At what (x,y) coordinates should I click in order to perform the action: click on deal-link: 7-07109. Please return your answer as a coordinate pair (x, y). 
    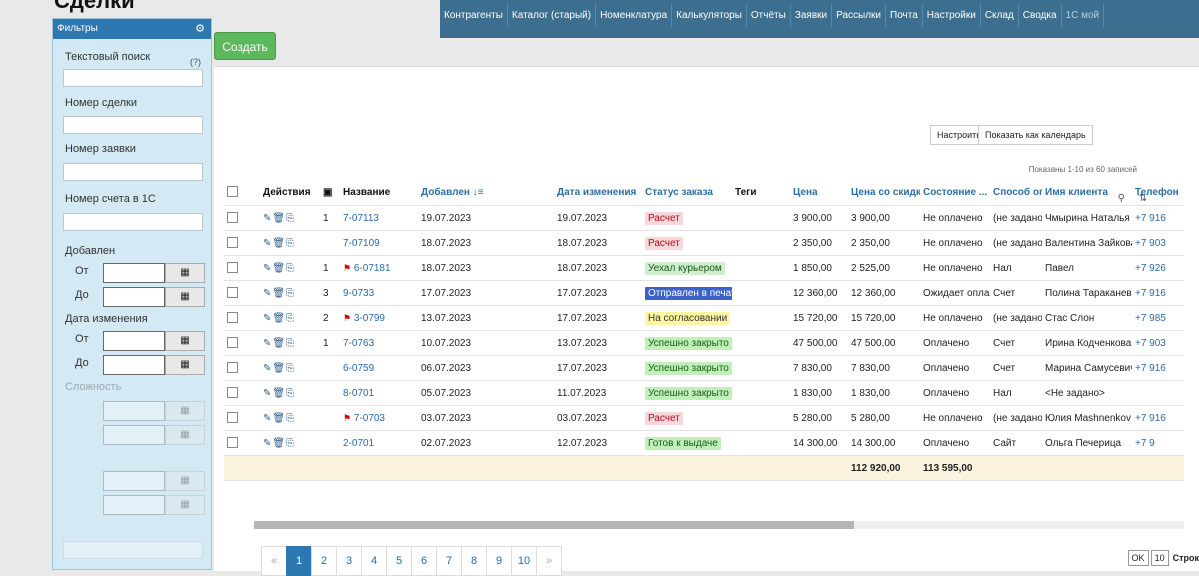
    Looking at the image, I should click on (361, 243).